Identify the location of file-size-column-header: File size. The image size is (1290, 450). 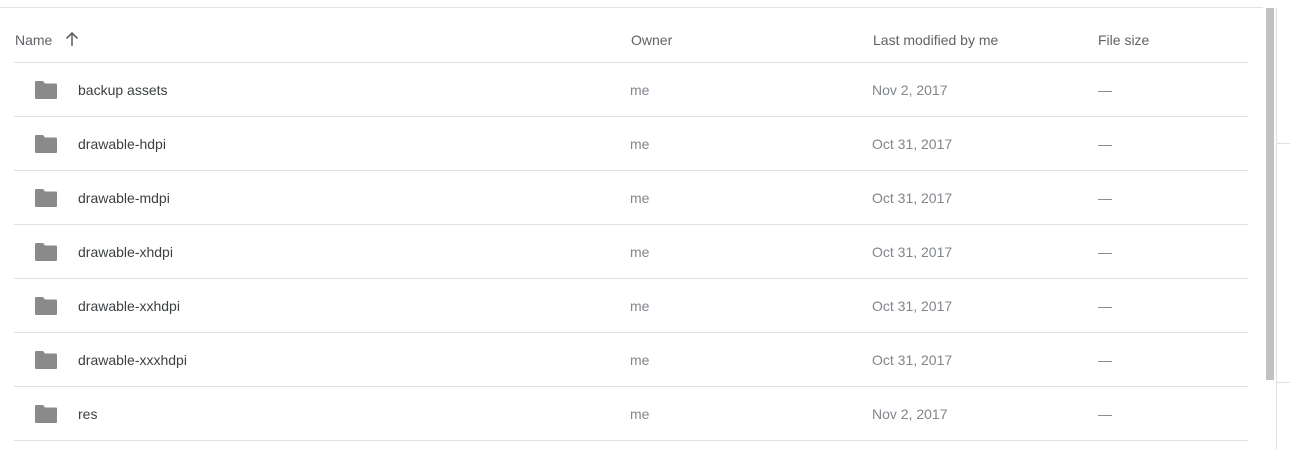
(1123, 40).